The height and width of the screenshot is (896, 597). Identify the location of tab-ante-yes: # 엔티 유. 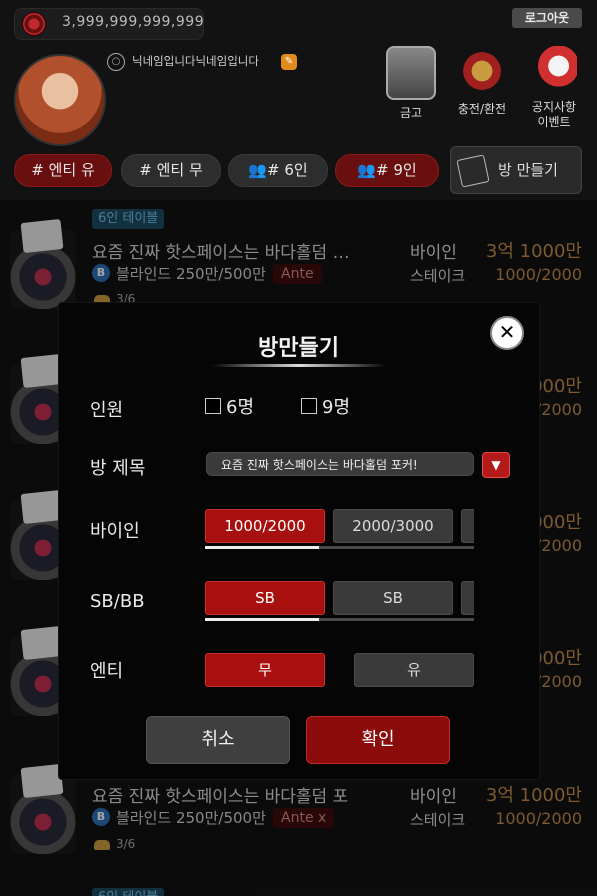
(63, 170).